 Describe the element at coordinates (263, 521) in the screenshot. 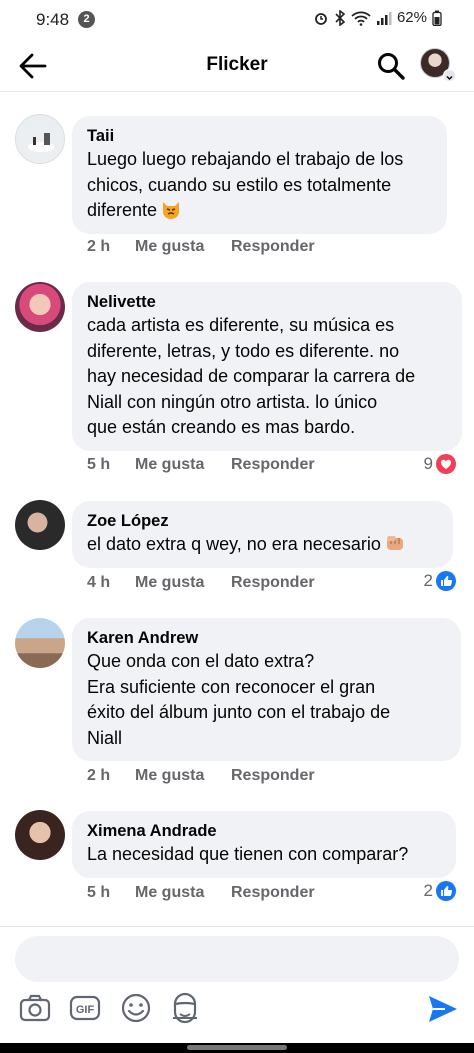

I see `comment-author: Zoe López` at that location.